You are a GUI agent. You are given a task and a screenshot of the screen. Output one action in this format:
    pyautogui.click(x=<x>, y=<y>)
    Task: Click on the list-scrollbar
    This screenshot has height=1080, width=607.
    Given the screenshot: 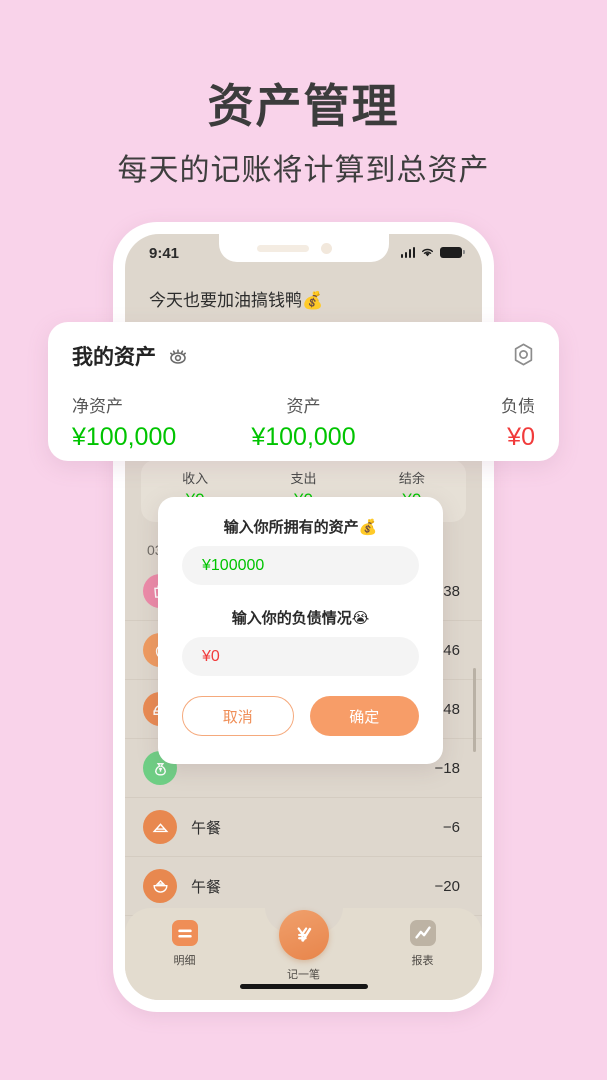 What is the action you would take?
    pyautogui.click(x=474, y=710)
    